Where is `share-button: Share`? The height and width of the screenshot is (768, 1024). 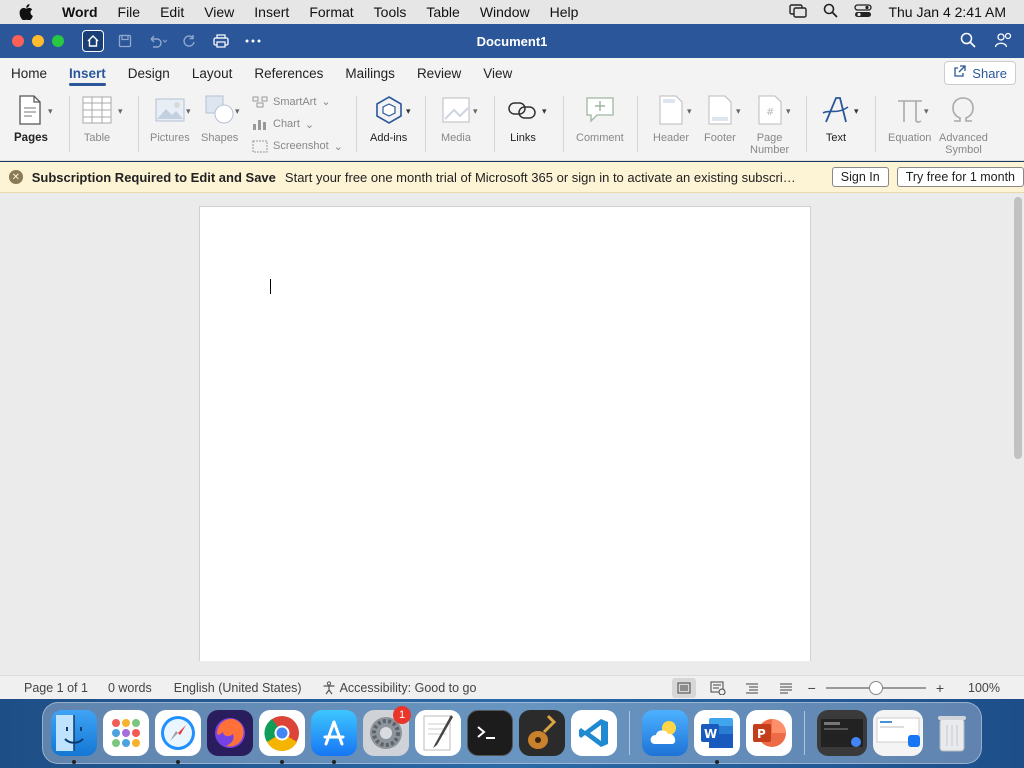
share-button: Share is located at coordinates (980, 73).